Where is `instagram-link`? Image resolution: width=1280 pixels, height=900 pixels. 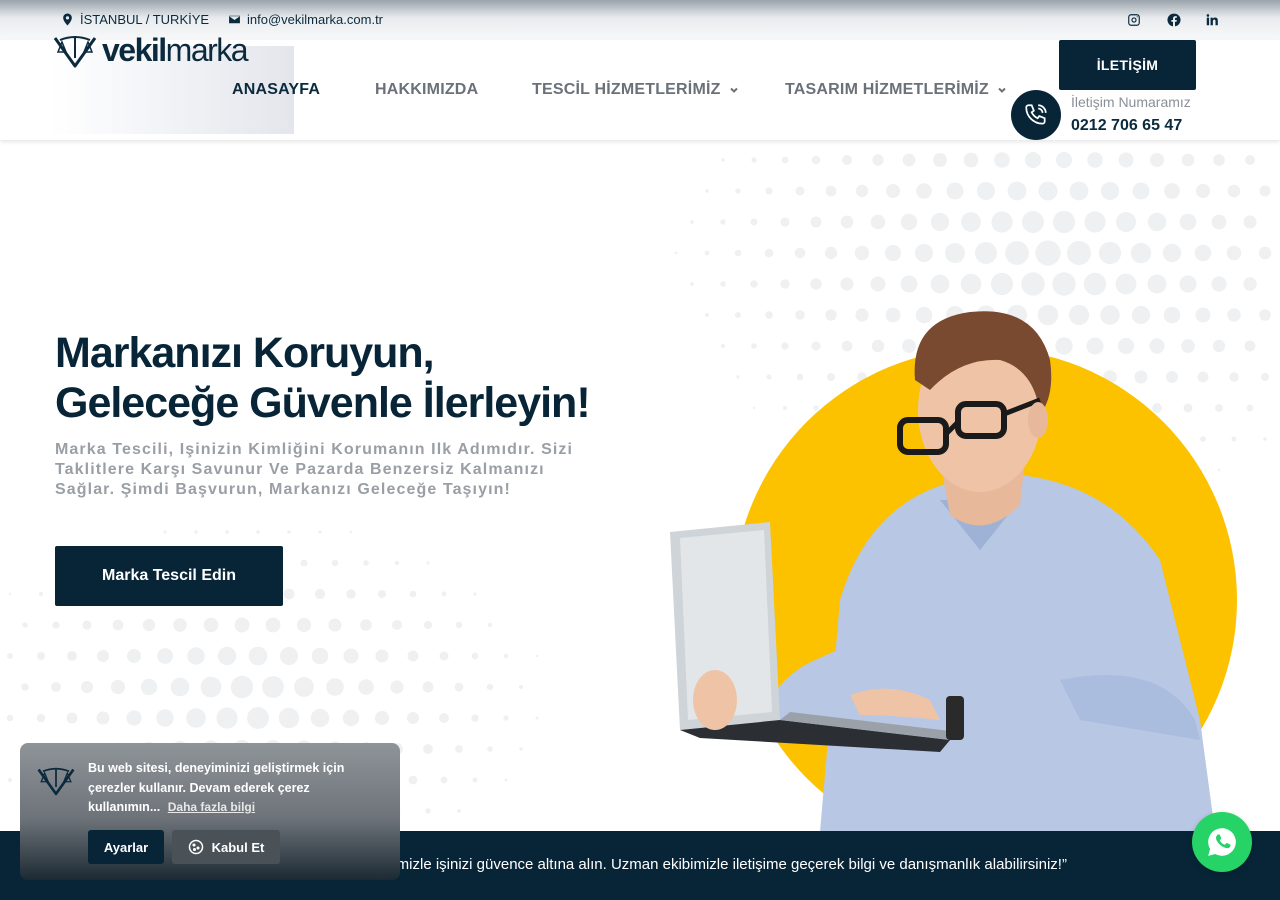
instagram-link is located at coordinates (1134, 20).